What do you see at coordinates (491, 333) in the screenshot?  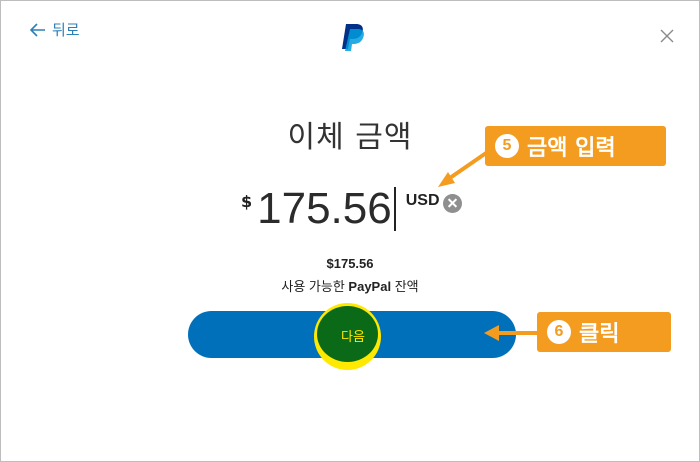 I see `arrow-to-next-head` at bounding box center [491, 333].